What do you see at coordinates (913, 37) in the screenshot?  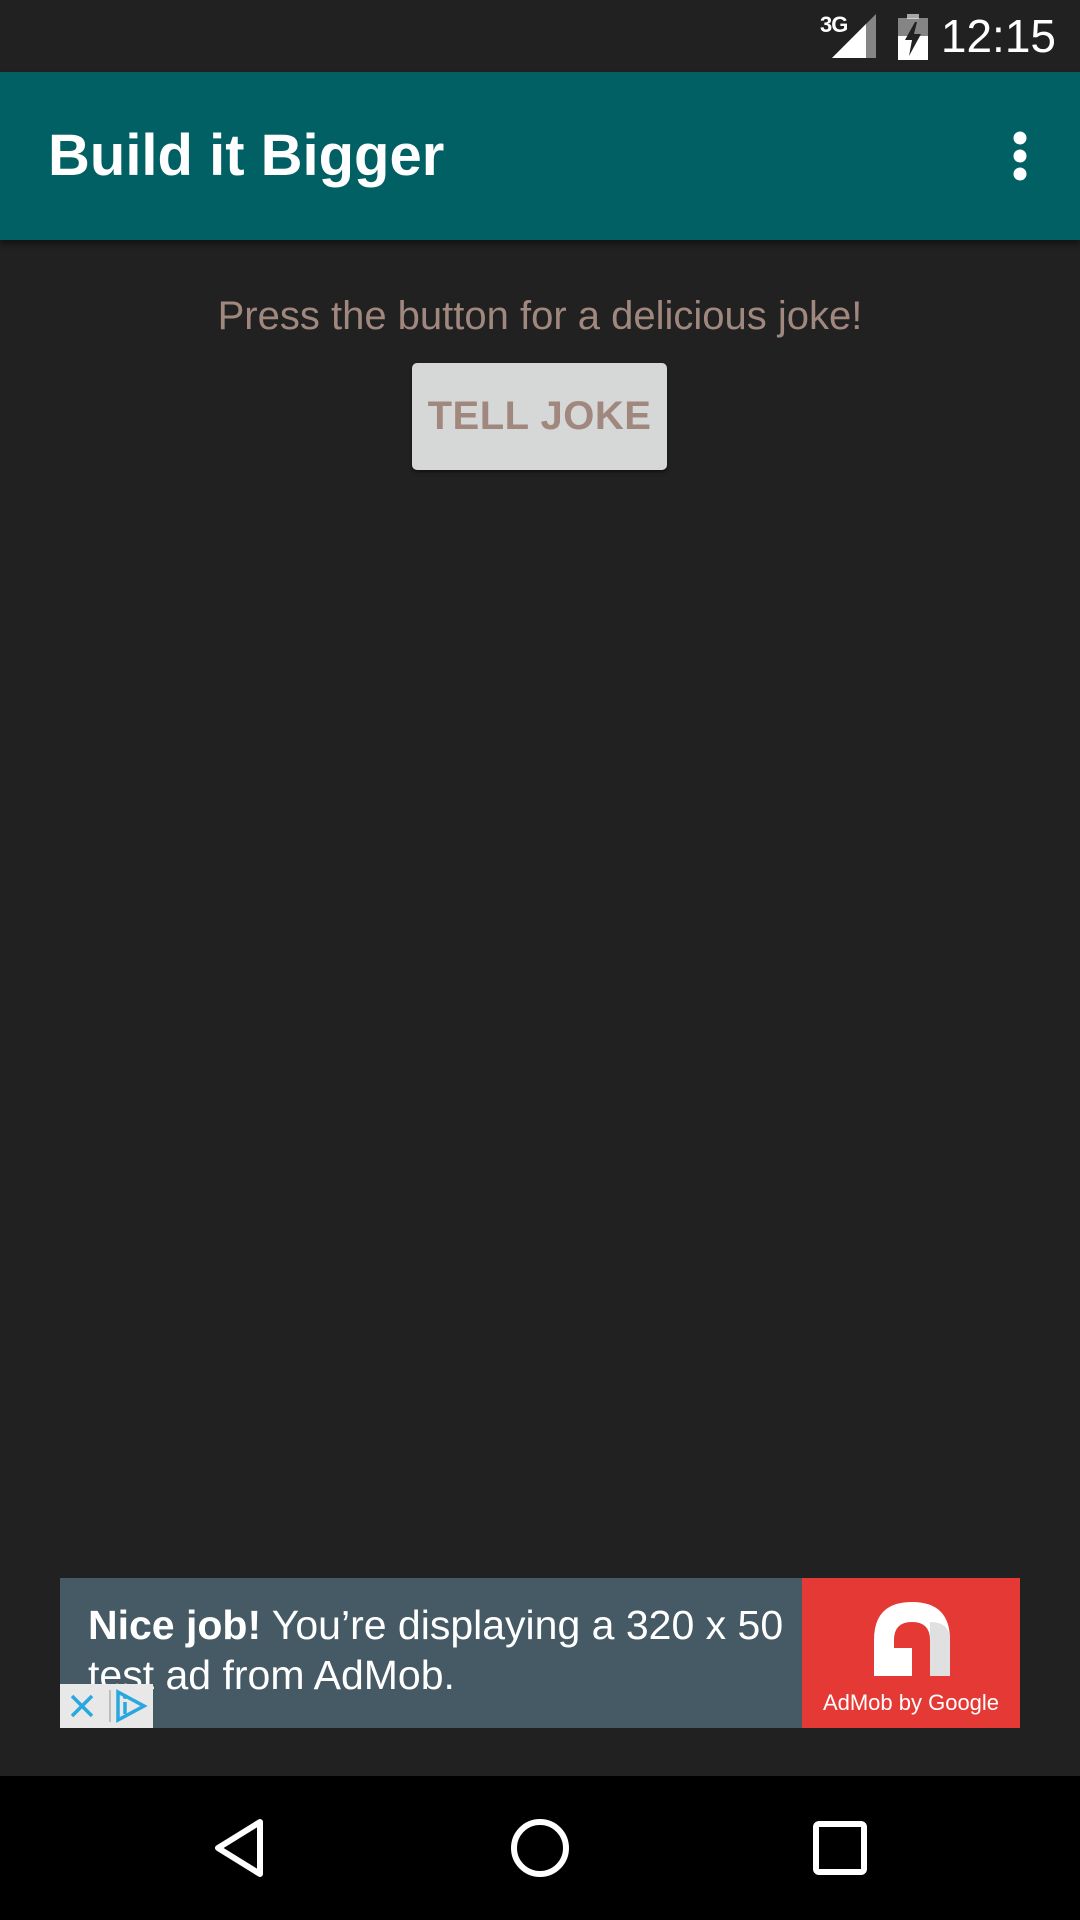 I see `battery-charging-icon` at bounding box center [913, 37].